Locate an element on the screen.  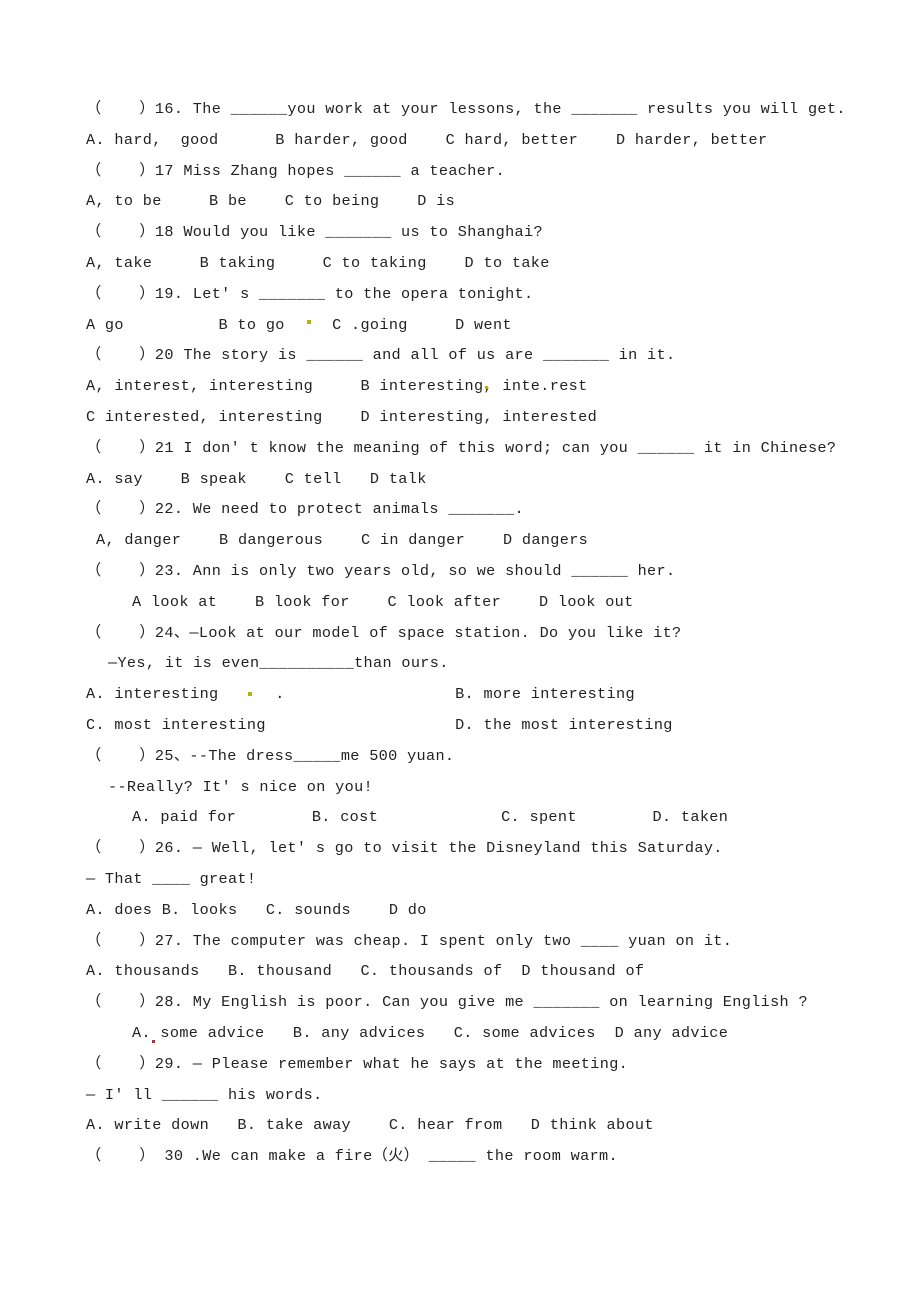
question-line-q25-stem: （ ）25、--The dress_____me 500 yuan. is located at coordinates (270, 755).